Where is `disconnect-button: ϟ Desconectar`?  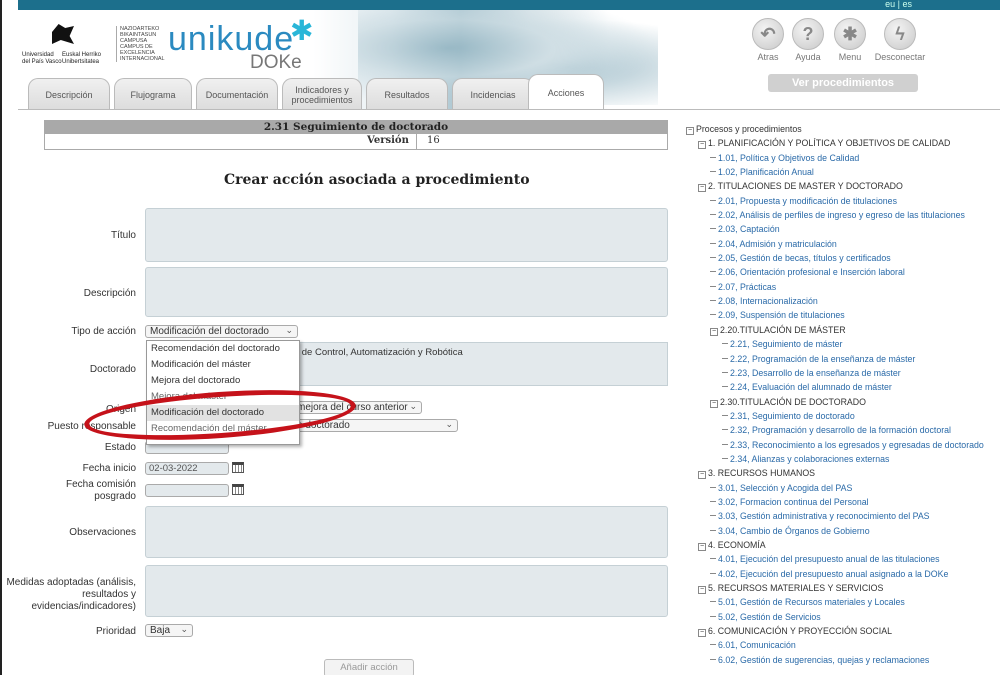 disconnect-button: ϟ Desconectar is located at coordinates (900, 40).